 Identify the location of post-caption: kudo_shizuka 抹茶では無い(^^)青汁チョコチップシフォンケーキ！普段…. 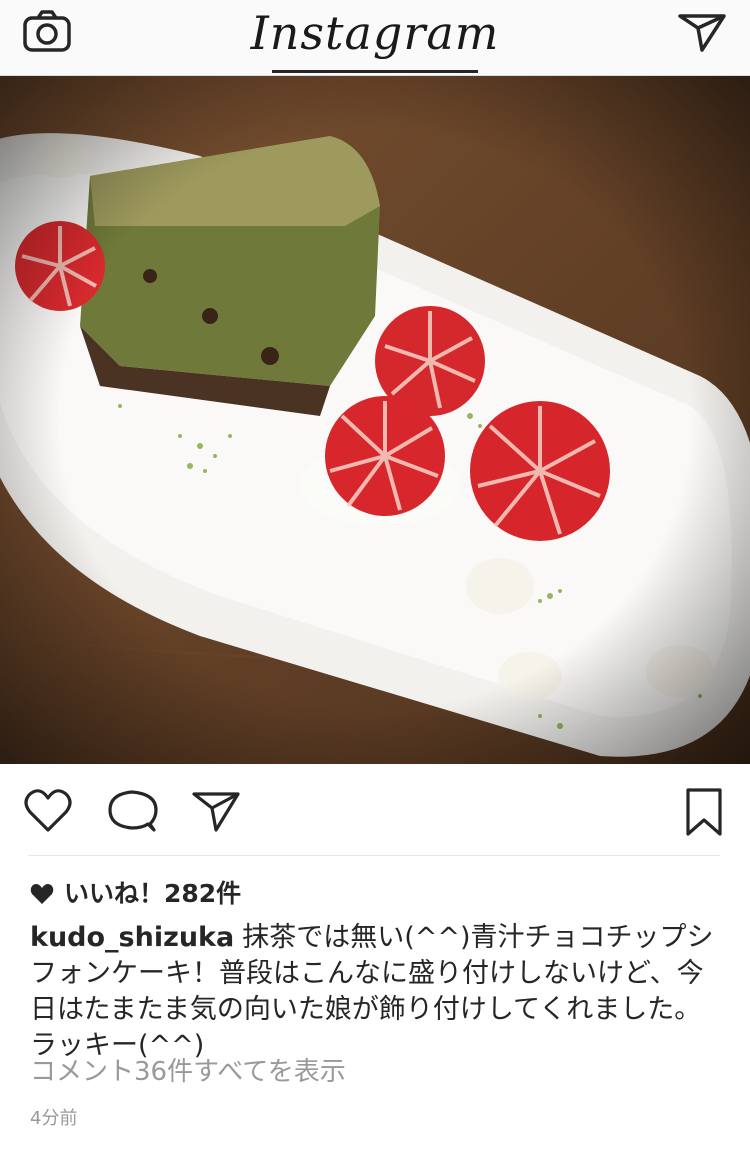
(375, 992).